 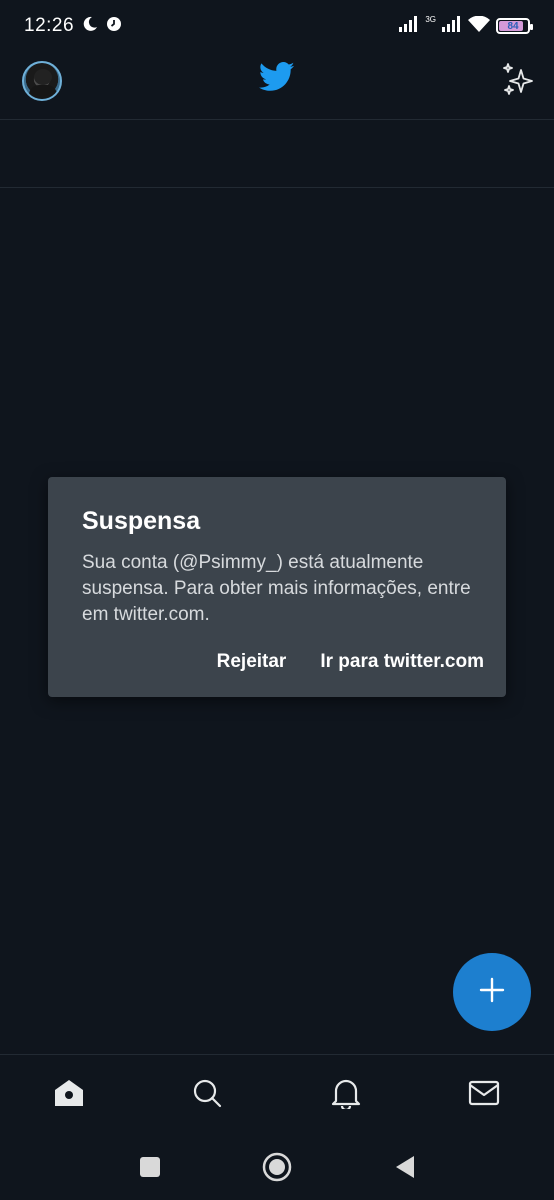 I want to click on plus-icon, so click(x=492, y=992).